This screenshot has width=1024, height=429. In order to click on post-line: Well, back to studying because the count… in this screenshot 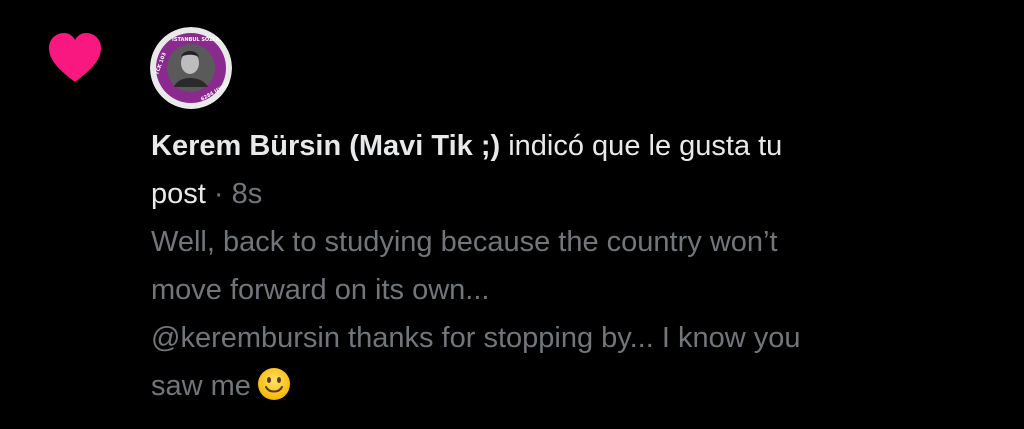, I will do `click(464, 242)`.